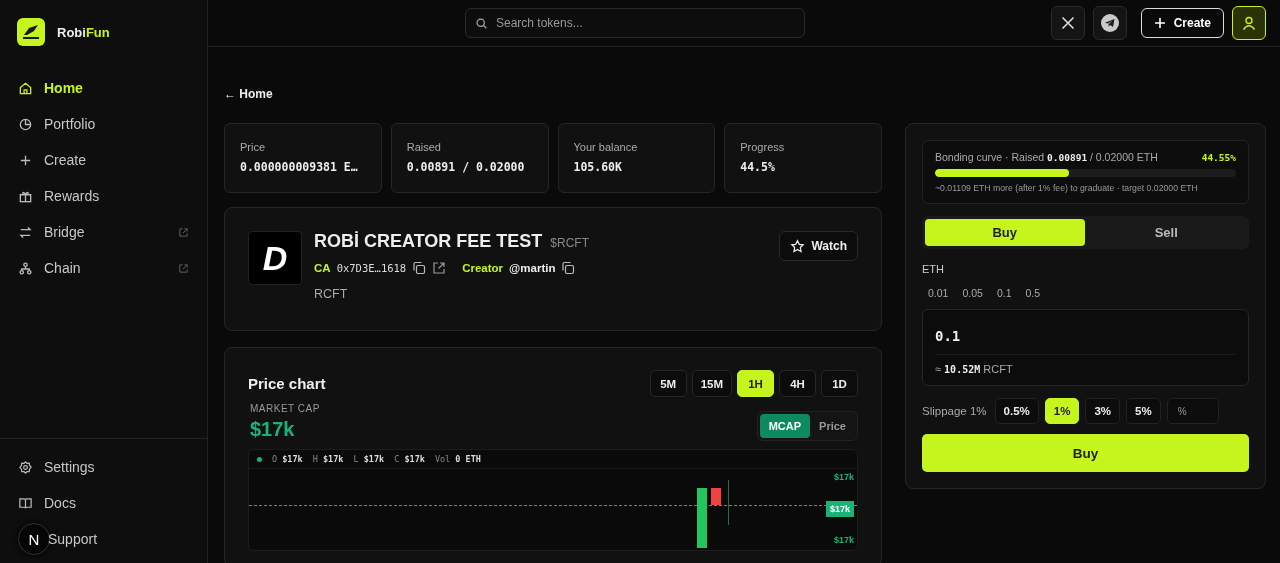 Image resolution: width=1280 pixels, height=563 pixels. What do you see at coordinates (798, 246) in the screenshot?
I see `star-icon` at bounding box center [798, 246].